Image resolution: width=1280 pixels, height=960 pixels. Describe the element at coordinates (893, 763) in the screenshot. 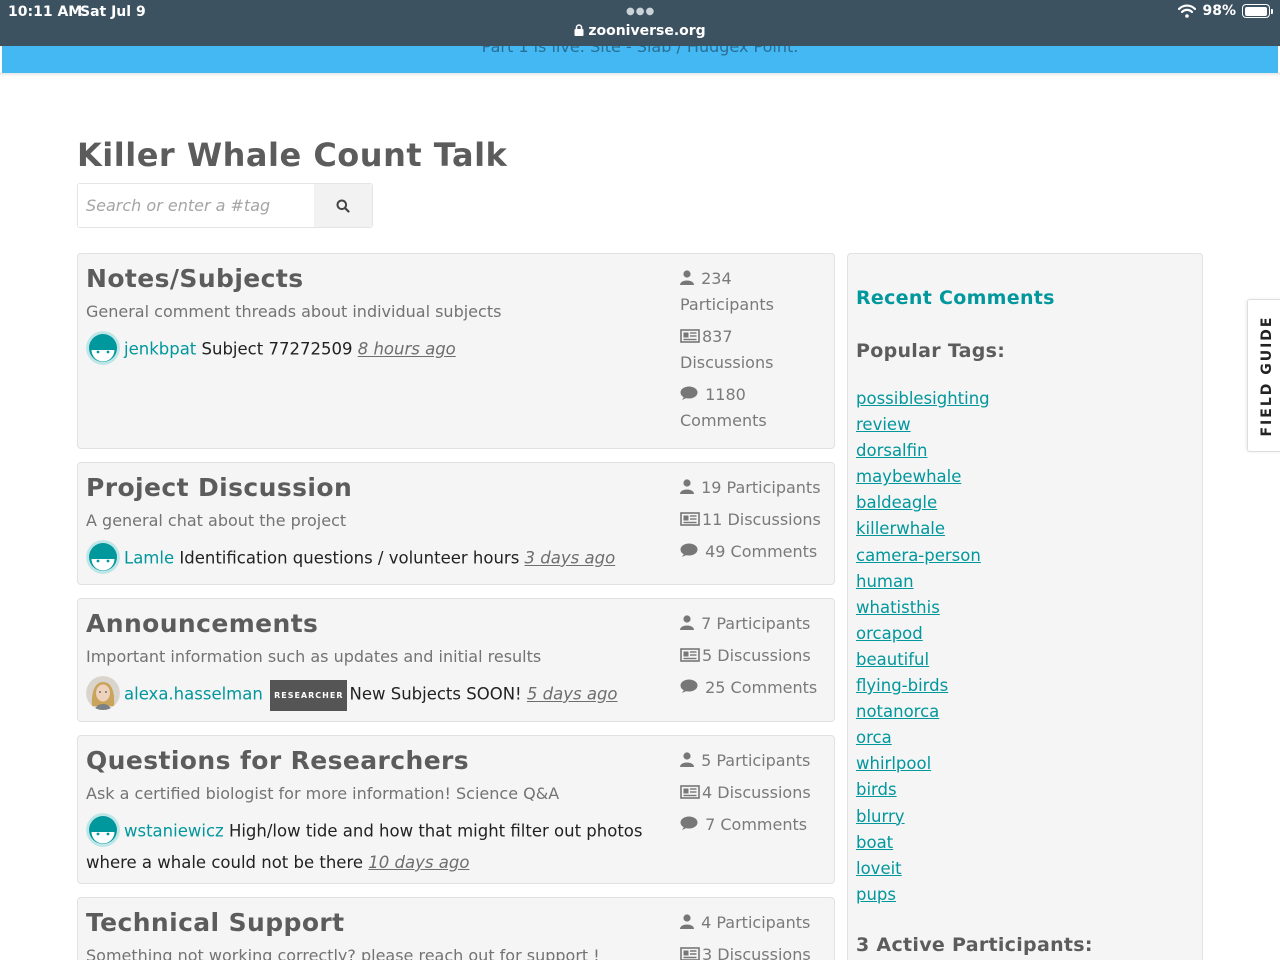

I see `tag-link: whirlpool` at that location.